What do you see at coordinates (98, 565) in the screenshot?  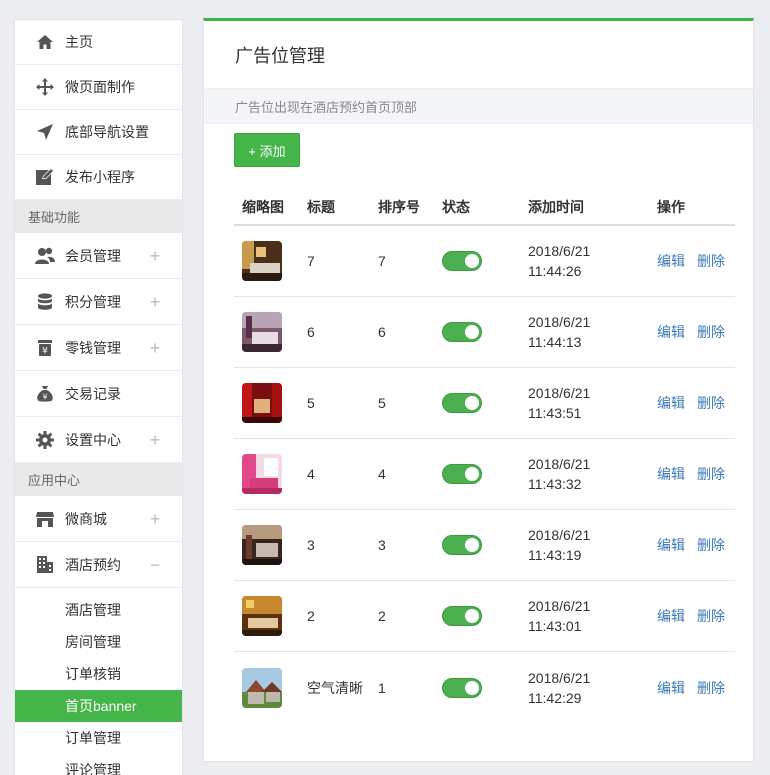 I see `sidebar-item-hotel: 酒店预约 −` at bounding box center [98, 565].